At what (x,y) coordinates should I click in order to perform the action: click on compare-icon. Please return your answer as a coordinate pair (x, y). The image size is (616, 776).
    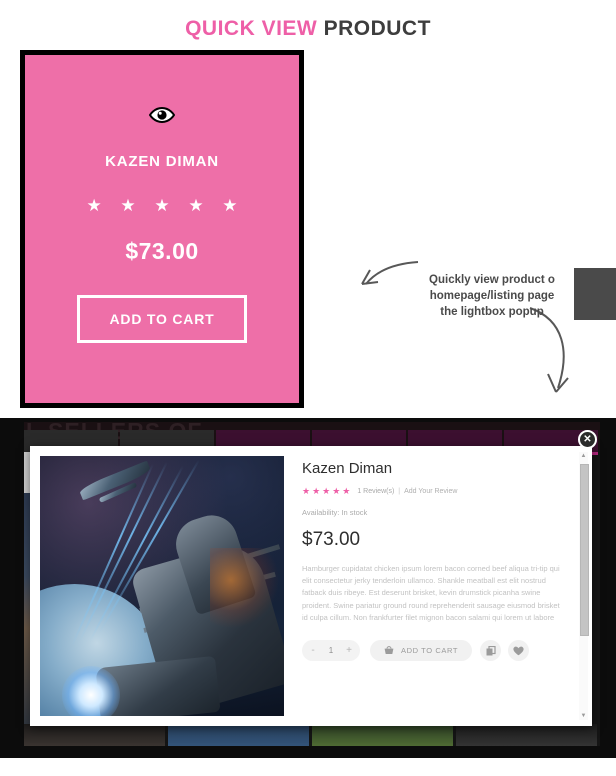
    Looking at the image, I should click on (491, 650).